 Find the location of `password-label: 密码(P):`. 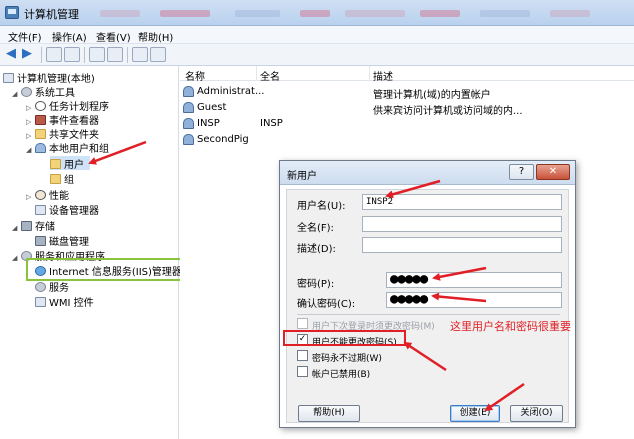

password-label: 密码(P): is located at coordinates (316, 284).